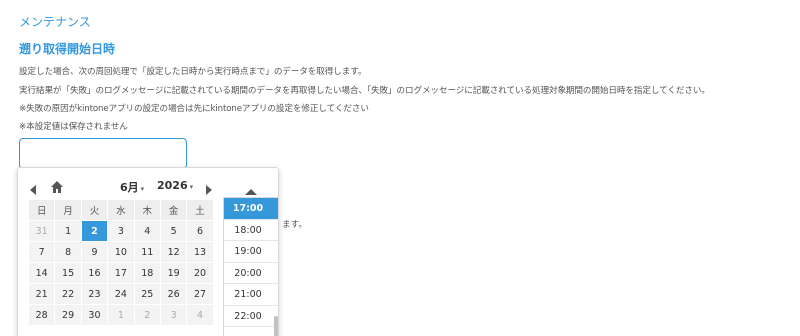  Describe the element at coordinates (251, 209) in the screenshot. I see `time-option-selected: 17:00` at that location.